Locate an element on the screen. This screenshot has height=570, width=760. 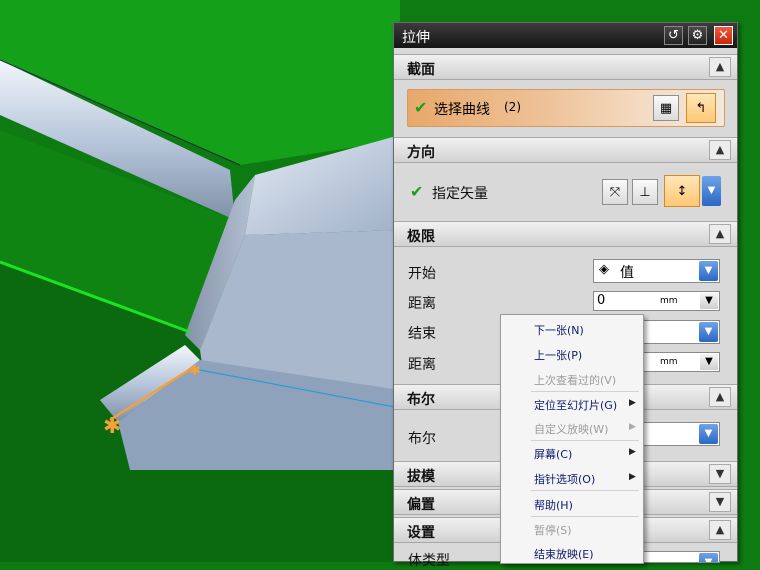
close-icon: ✕ is located at coordinates (723, 35).